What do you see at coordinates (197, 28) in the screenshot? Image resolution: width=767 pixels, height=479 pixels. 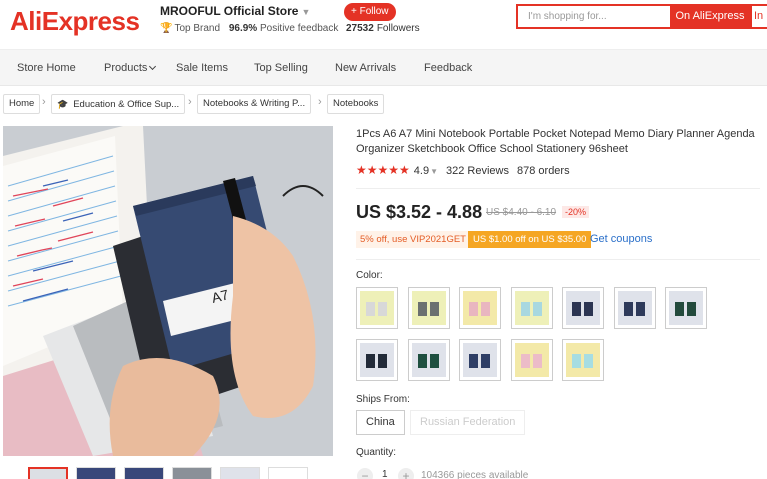 I see `store-tag: Top Brand` at bounding box center [197, 28].